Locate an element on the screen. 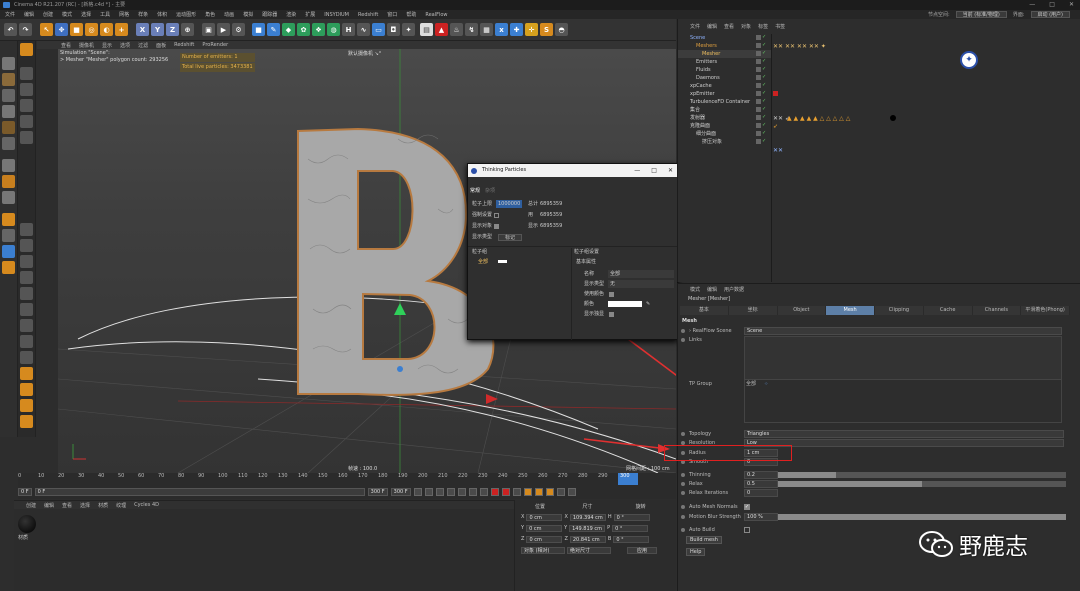 The height and width of the screenshot is (591, 1080). light-icon: ✦ is located at coordinates (408, 29).